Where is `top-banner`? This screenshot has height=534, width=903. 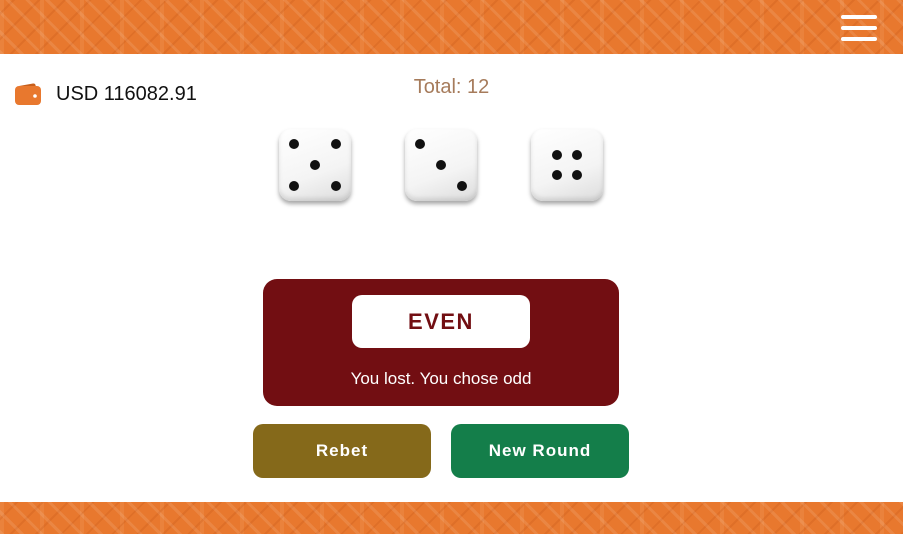
top-banner is located at coordinates (451, 27).